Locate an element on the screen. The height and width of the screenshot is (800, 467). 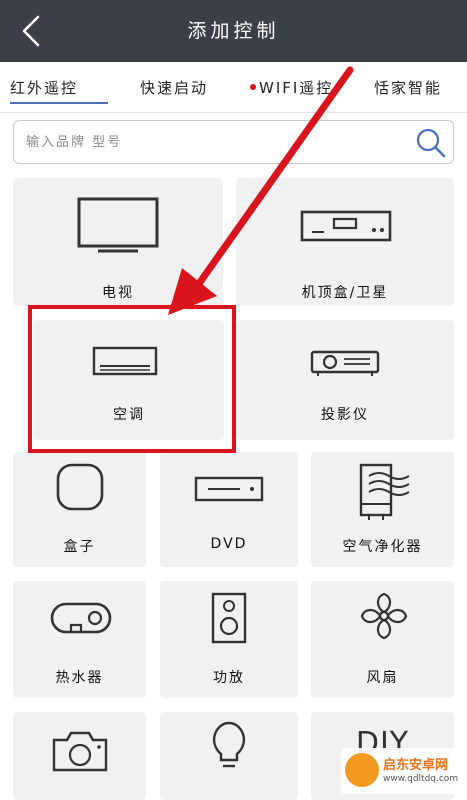
search-bar is located at coordinates (233, 142).